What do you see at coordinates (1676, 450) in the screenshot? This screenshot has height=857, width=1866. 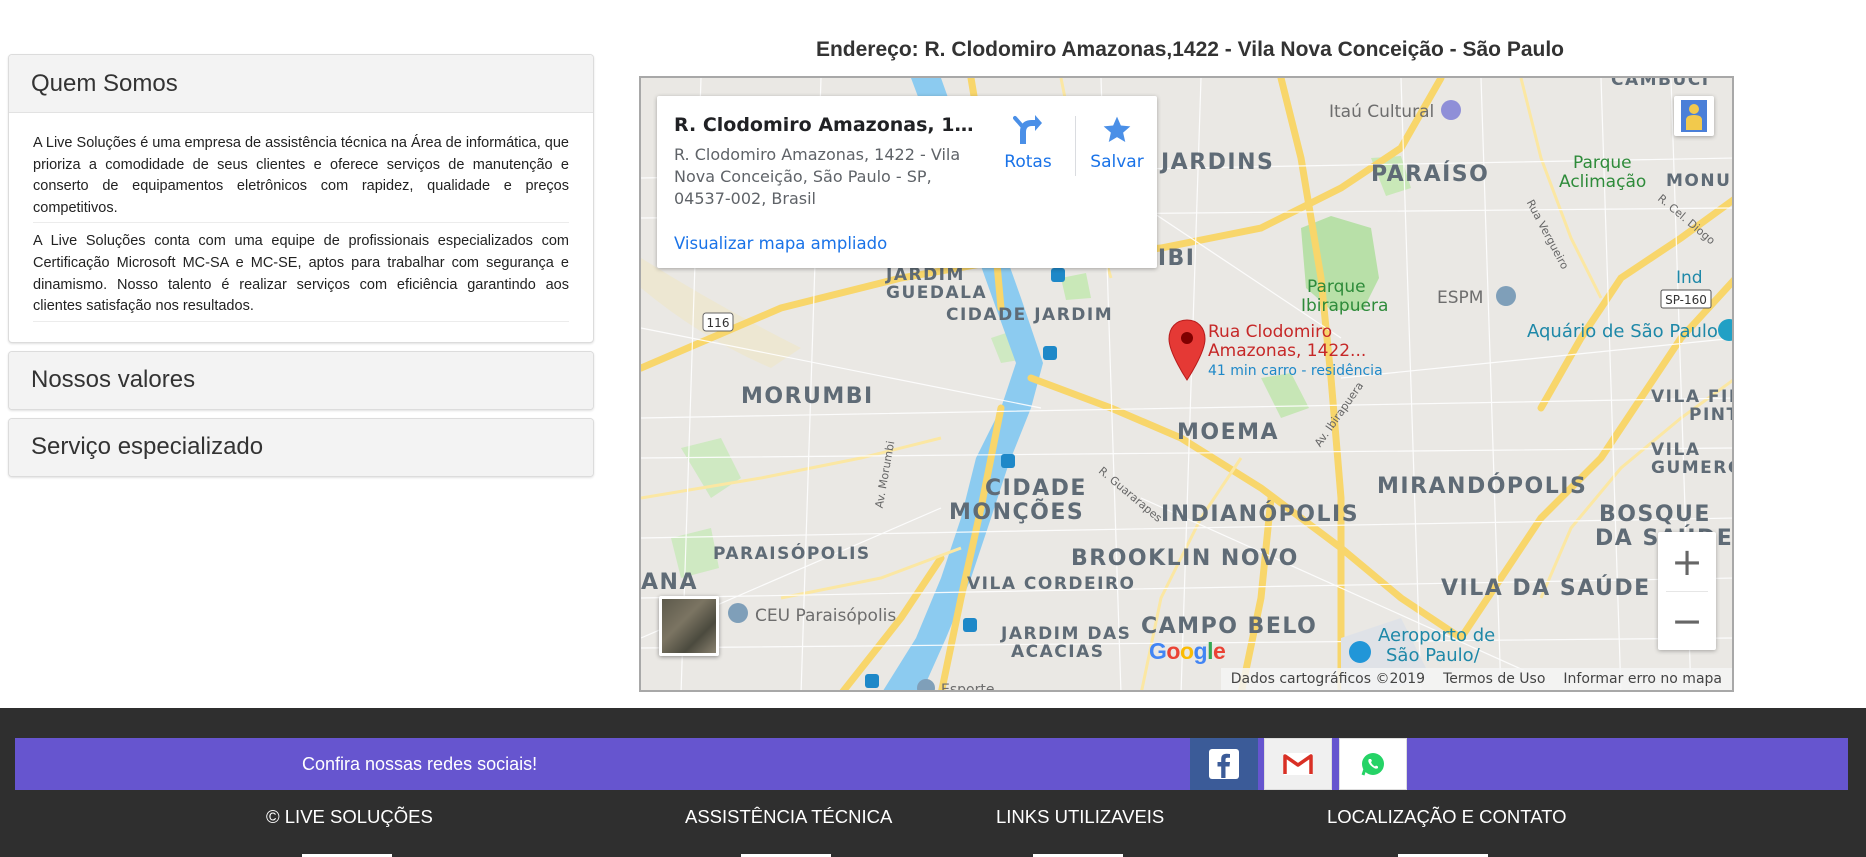 I see `area-label: VILA` at bounding box center [1676, 450].